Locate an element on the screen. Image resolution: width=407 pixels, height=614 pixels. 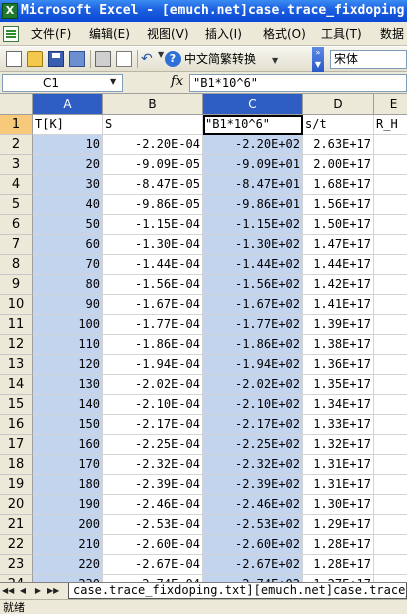
workbook-icon is located at coordinates (11, 34).